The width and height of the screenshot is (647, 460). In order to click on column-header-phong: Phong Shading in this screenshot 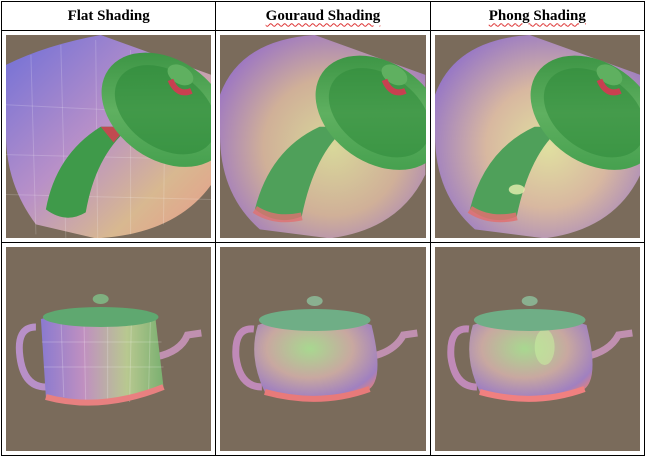, I will do `click(537, 16)`.